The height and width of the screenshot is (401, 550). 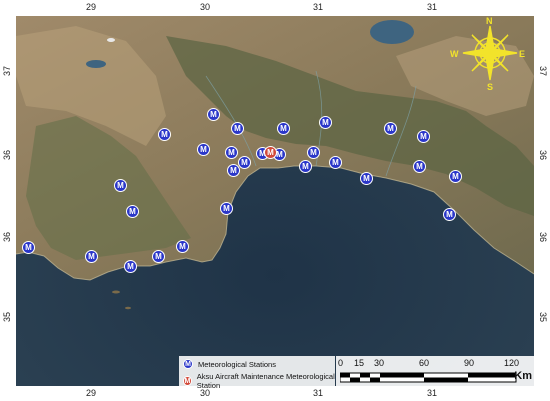 I want to click on legend-label: Meteorological Stations, so click(x=237, y=364).